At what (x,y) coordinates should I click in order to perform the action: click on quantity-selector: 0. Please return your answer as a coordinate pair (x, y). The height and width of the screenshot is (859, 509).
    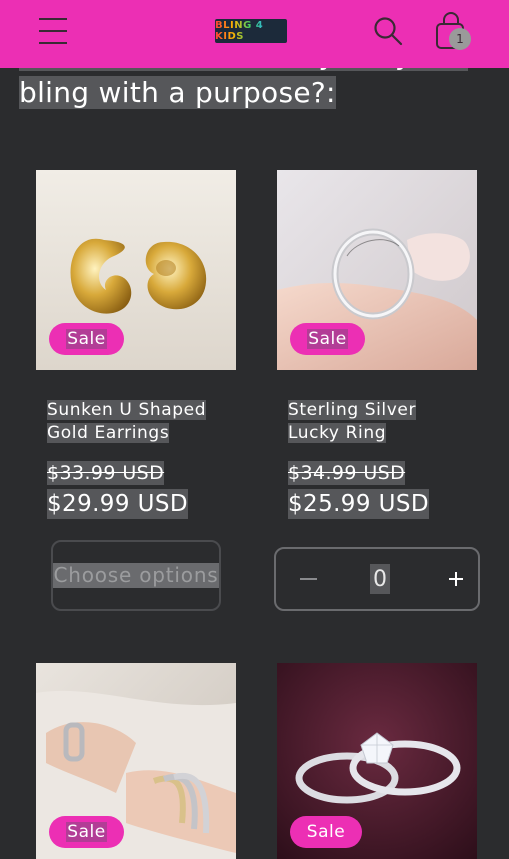
    Looking at the image, I should click on (377, 579).